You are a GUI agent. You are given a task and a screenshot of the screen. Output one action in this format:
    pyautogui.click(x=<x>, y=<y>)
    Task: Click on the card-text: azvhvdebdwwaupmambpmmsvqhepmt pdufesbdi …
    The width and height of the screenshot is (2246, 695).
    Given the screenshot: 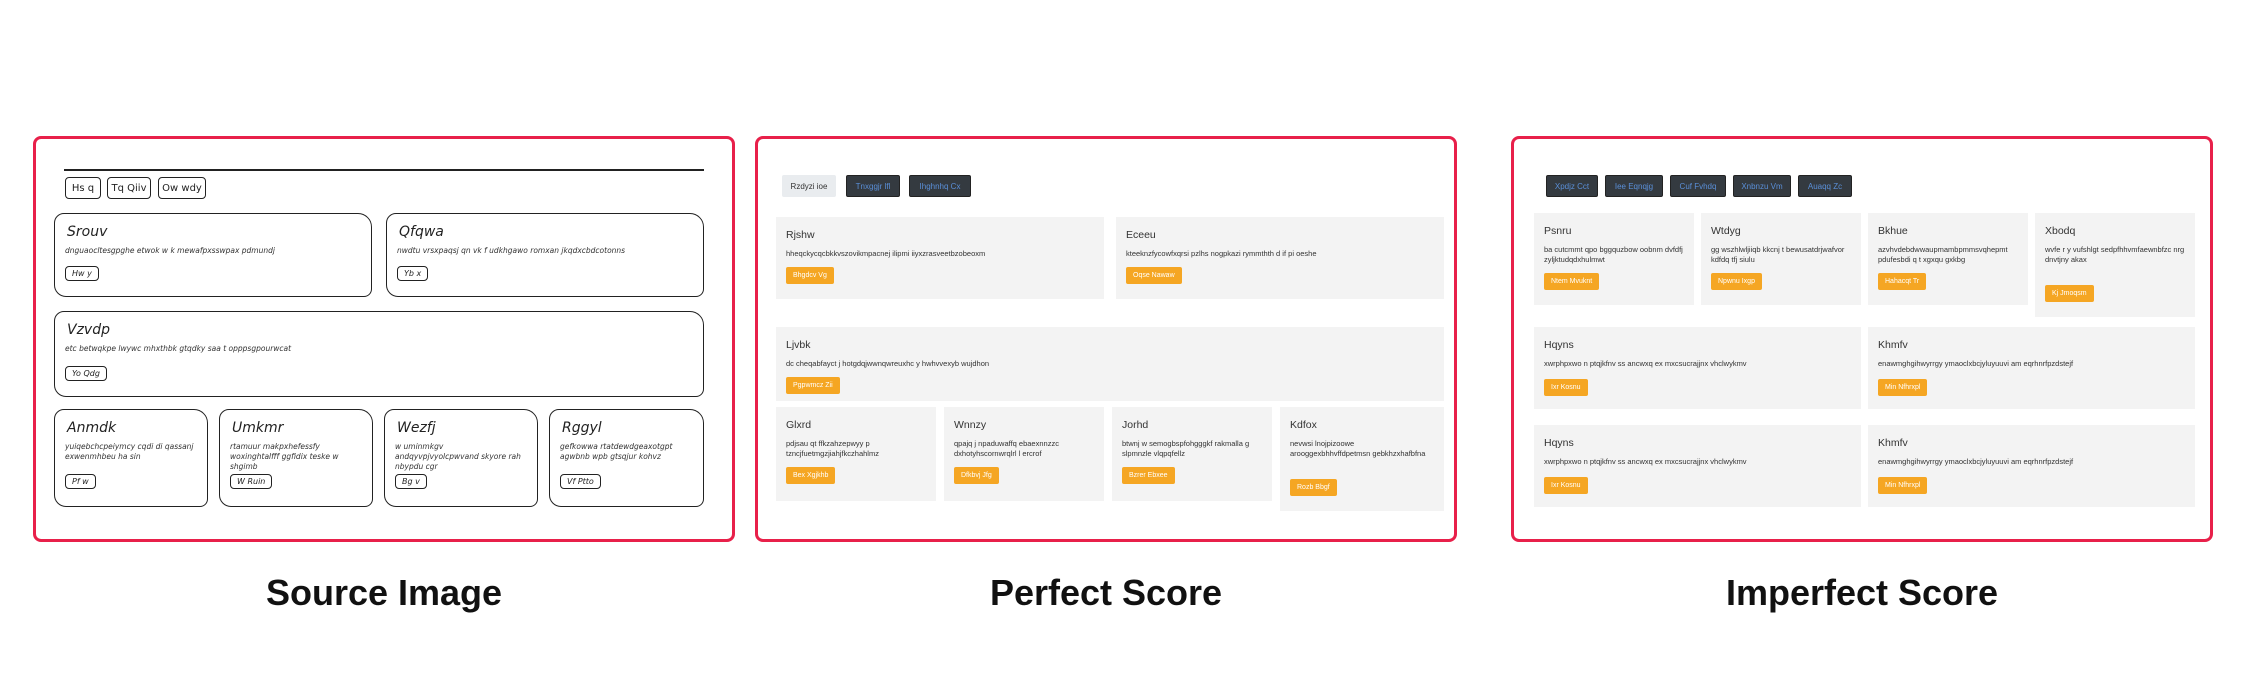 What is the action you would take?
    pyautogui.click(x=1943, y=254)
    